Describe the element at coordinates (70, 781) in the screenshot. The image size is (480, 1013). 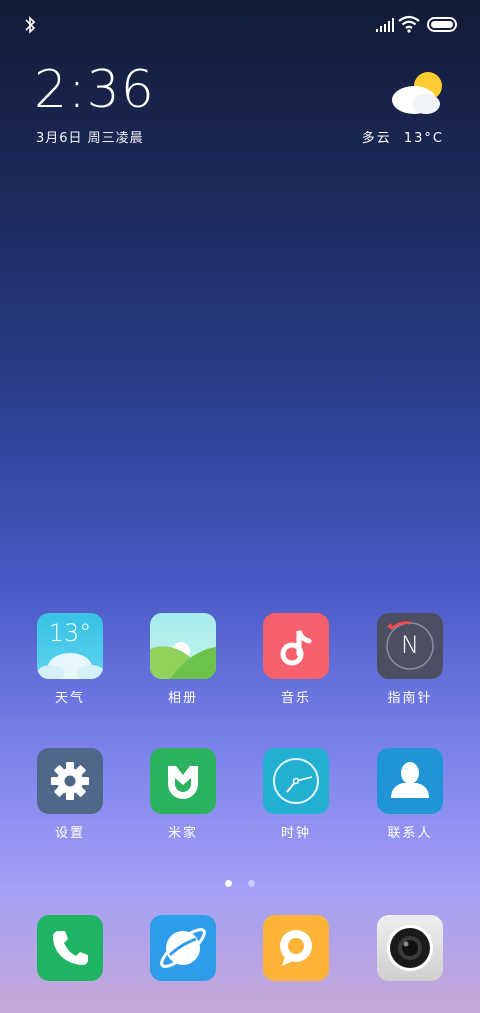
I see `settings-gear-icon` at that location.